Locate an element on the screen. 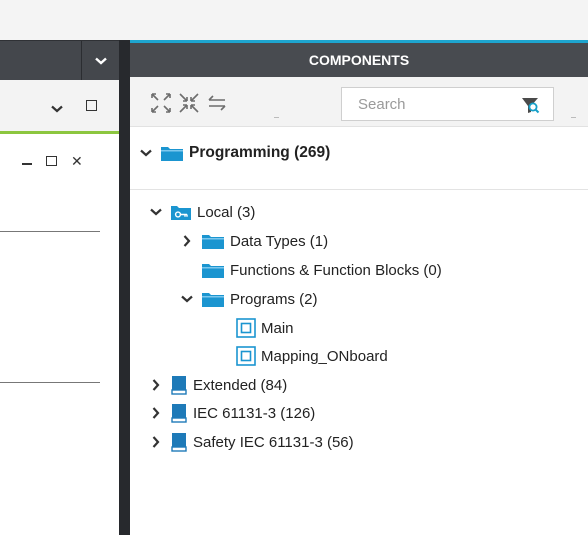 The height and width of the screenshot is (535, 588). left-panel-subheader is located at coordinates (59, 107).